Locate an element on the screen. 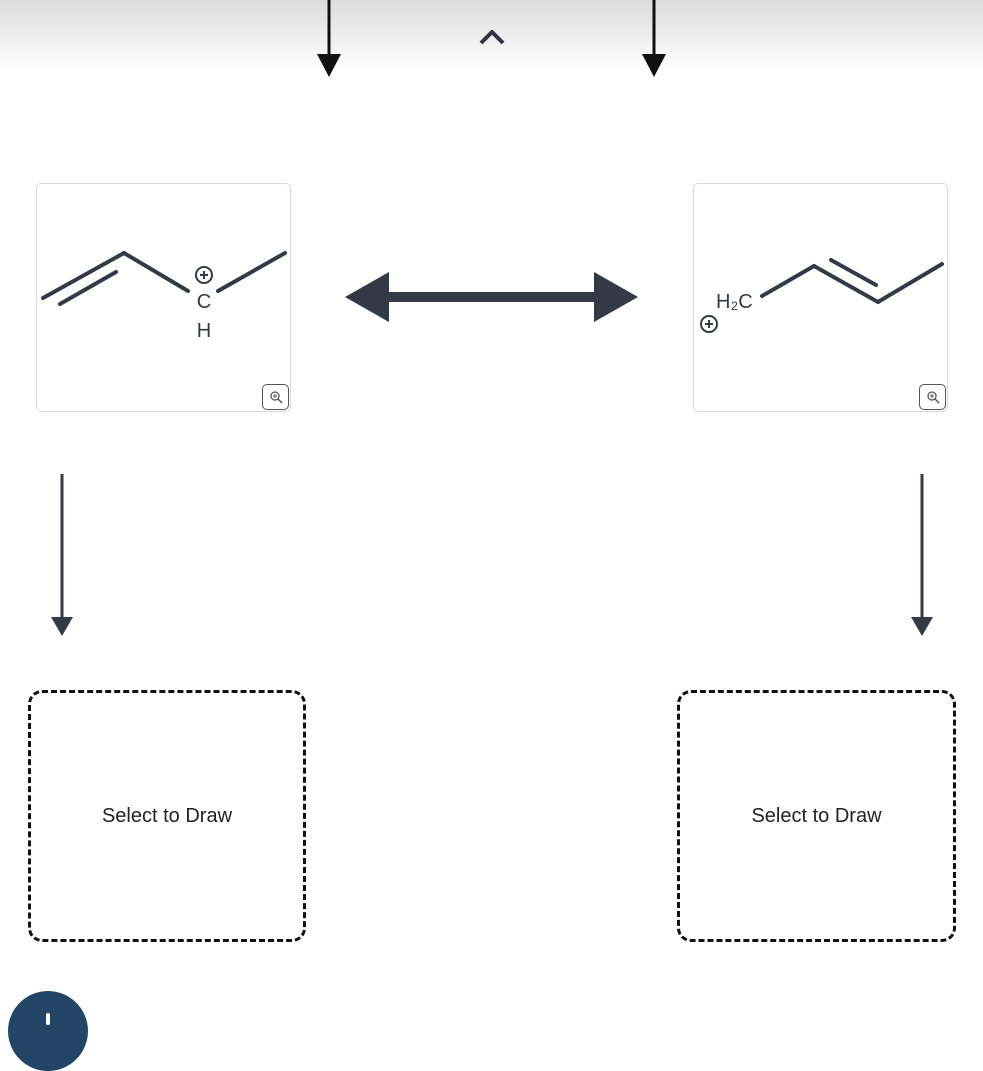 This screenshot has height=1071, width=983. zoom-button-right is located at coordinates (932, 397).